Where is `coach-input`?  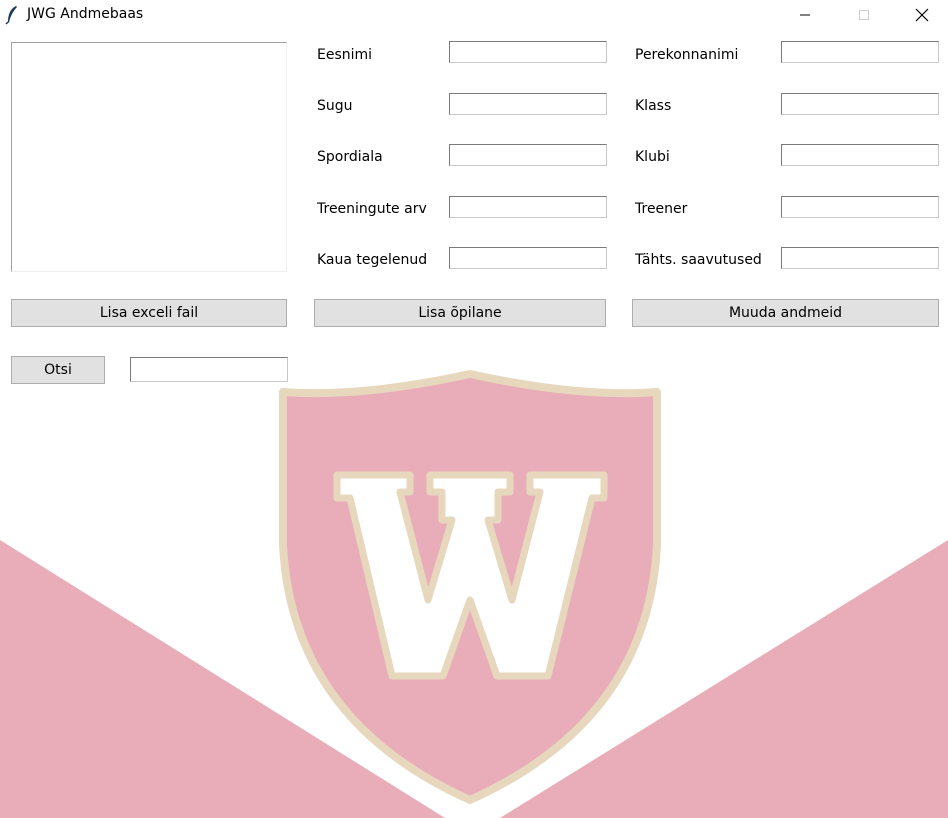 coach-input is located at coordinates (860, 207).